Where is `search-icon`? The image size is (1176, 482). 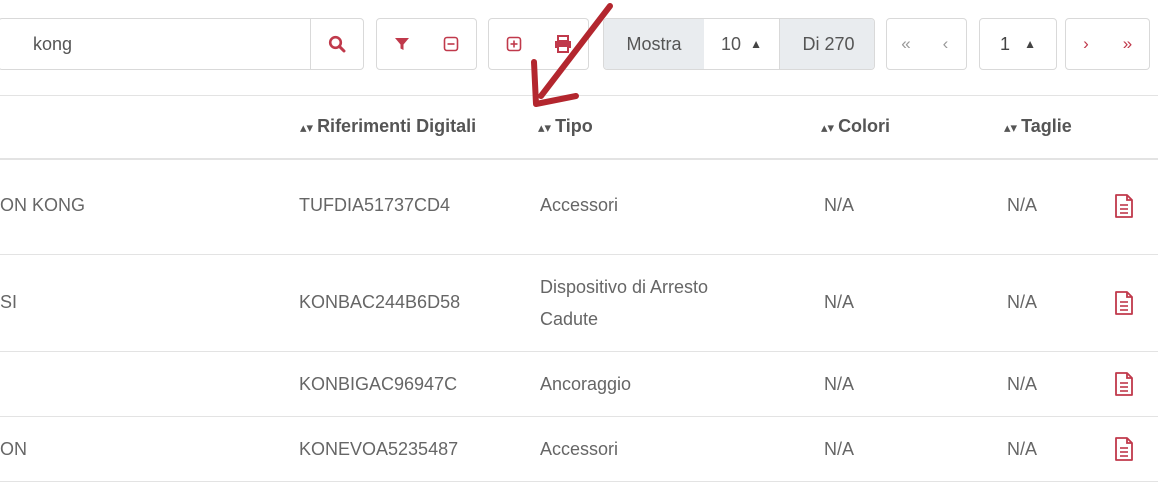
search-icon is located at coordinates (337, 44).